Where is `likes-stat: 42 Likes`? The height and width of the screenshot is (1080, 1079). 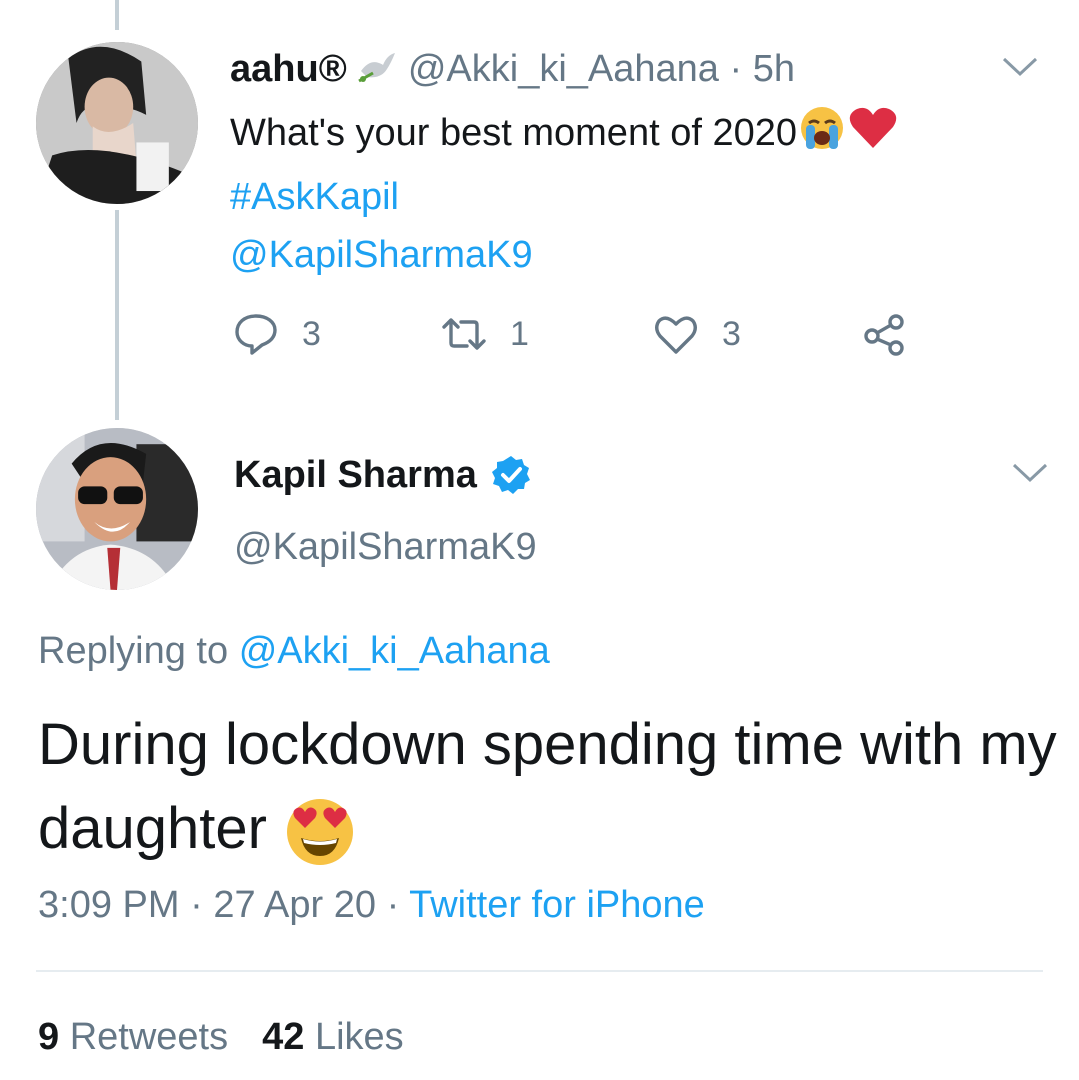 likes-stat: 42 Likes is located at coordinates (333, 1037).